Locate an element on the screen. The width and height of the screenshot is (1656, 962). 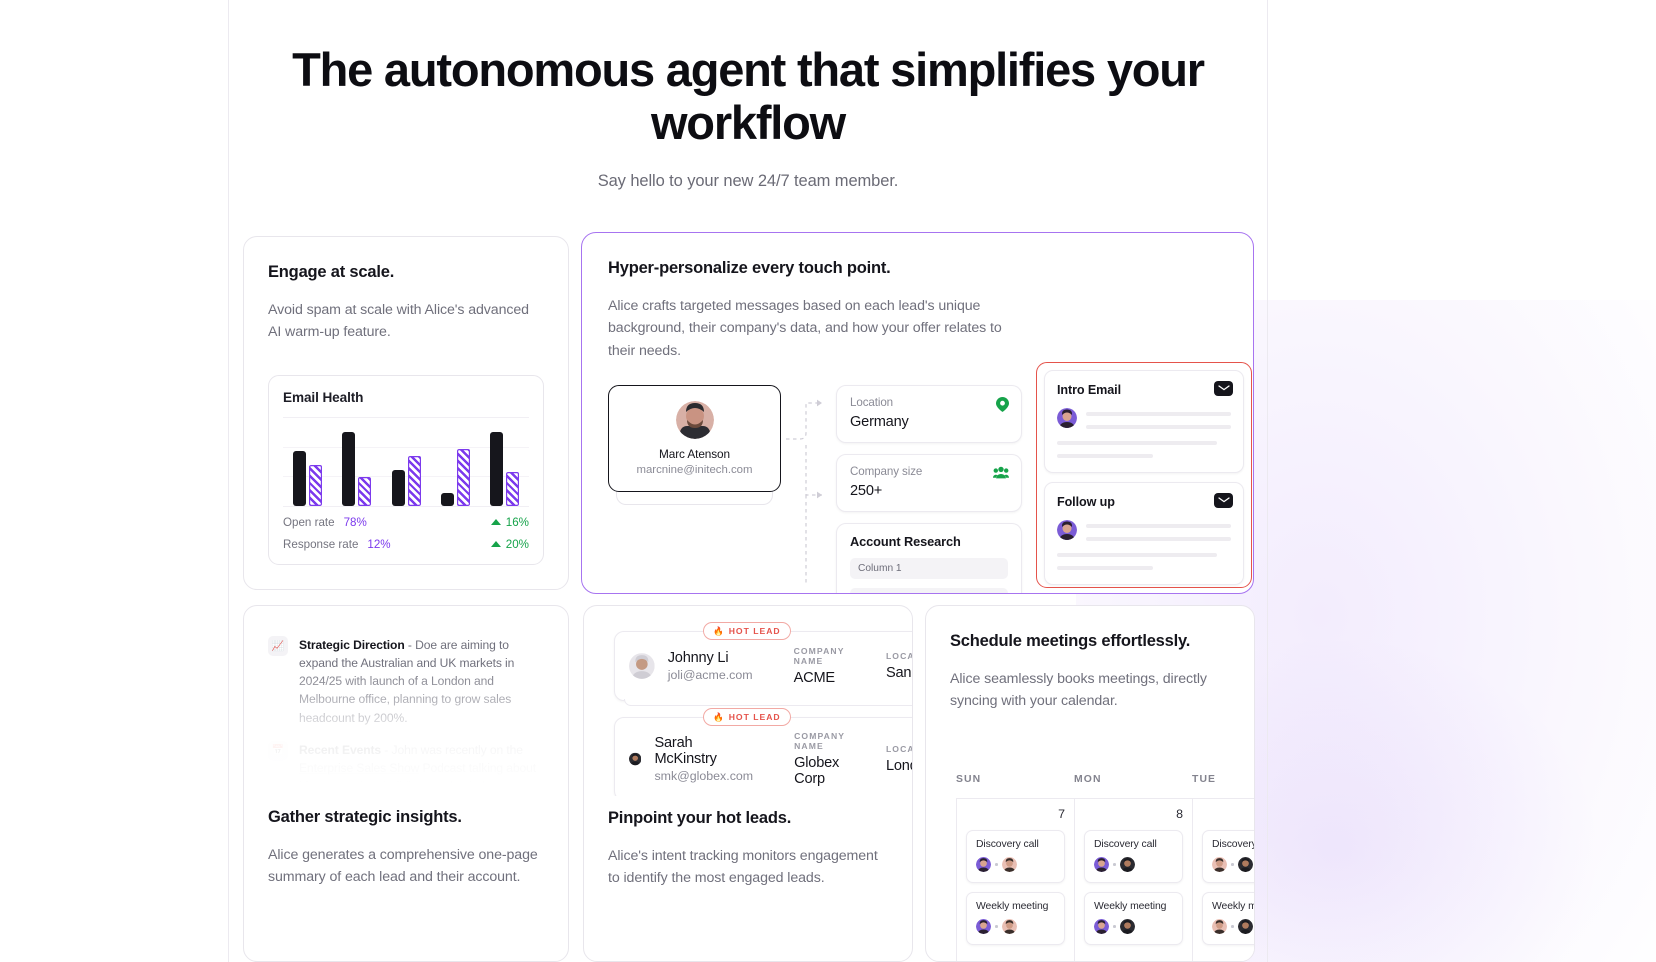
page-subtitle: Say hello to your new 24/7 team member. is located at coordinates (748, 181).